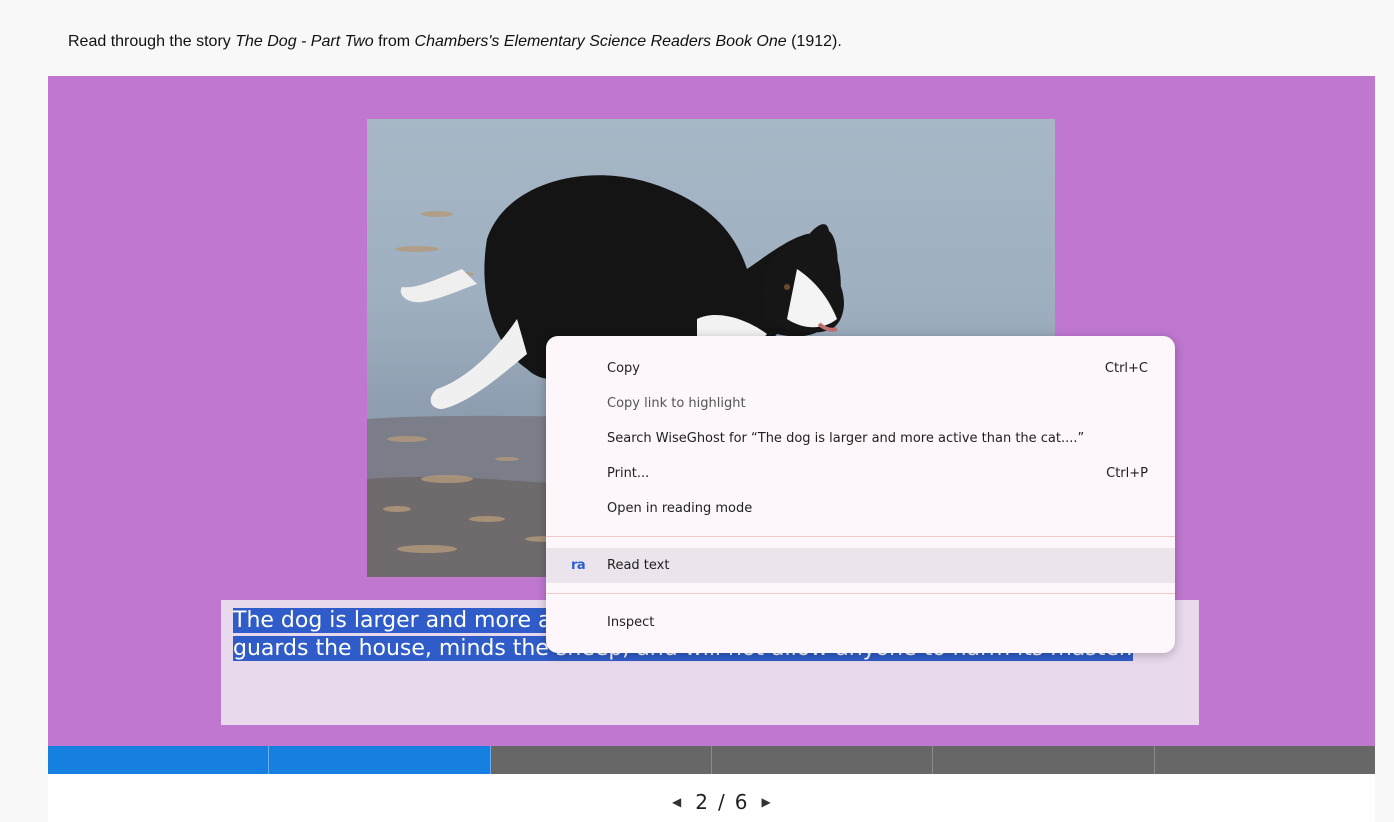 This screenshot has height=822, width=1394. Describe the element at coordinates (741, 802) in the screenshot. I see `total-pages: 6` at that location.